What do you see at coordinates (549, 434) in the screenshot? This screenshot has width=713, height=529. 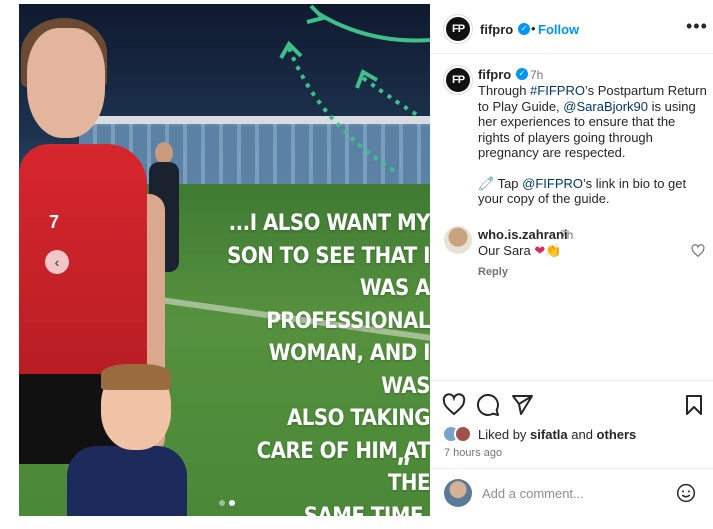 I see `liked-user-link: sifatla` at bounding box center [549, 434].